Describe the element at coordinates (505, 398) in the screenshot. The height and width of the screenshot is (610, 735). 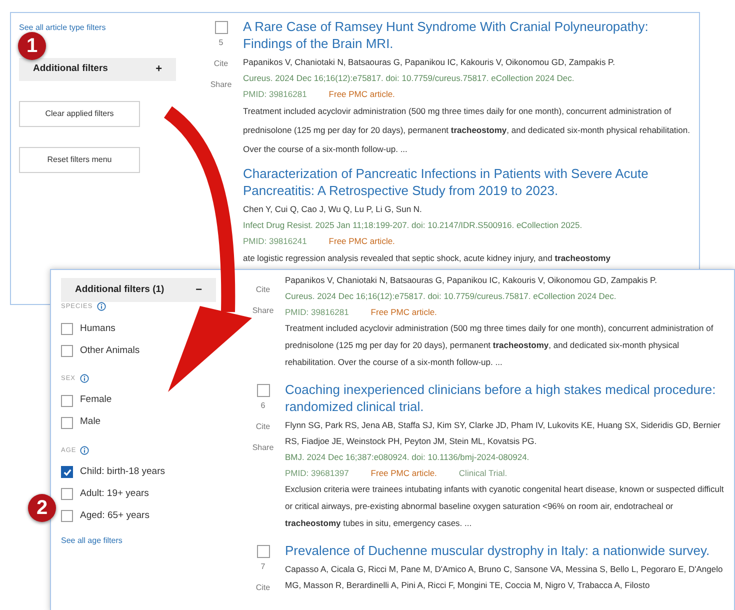
I see `article-title-link: Coaching inexperienced clinicians before a high stakes medical procedure: randomized clinical trial.` at that location.